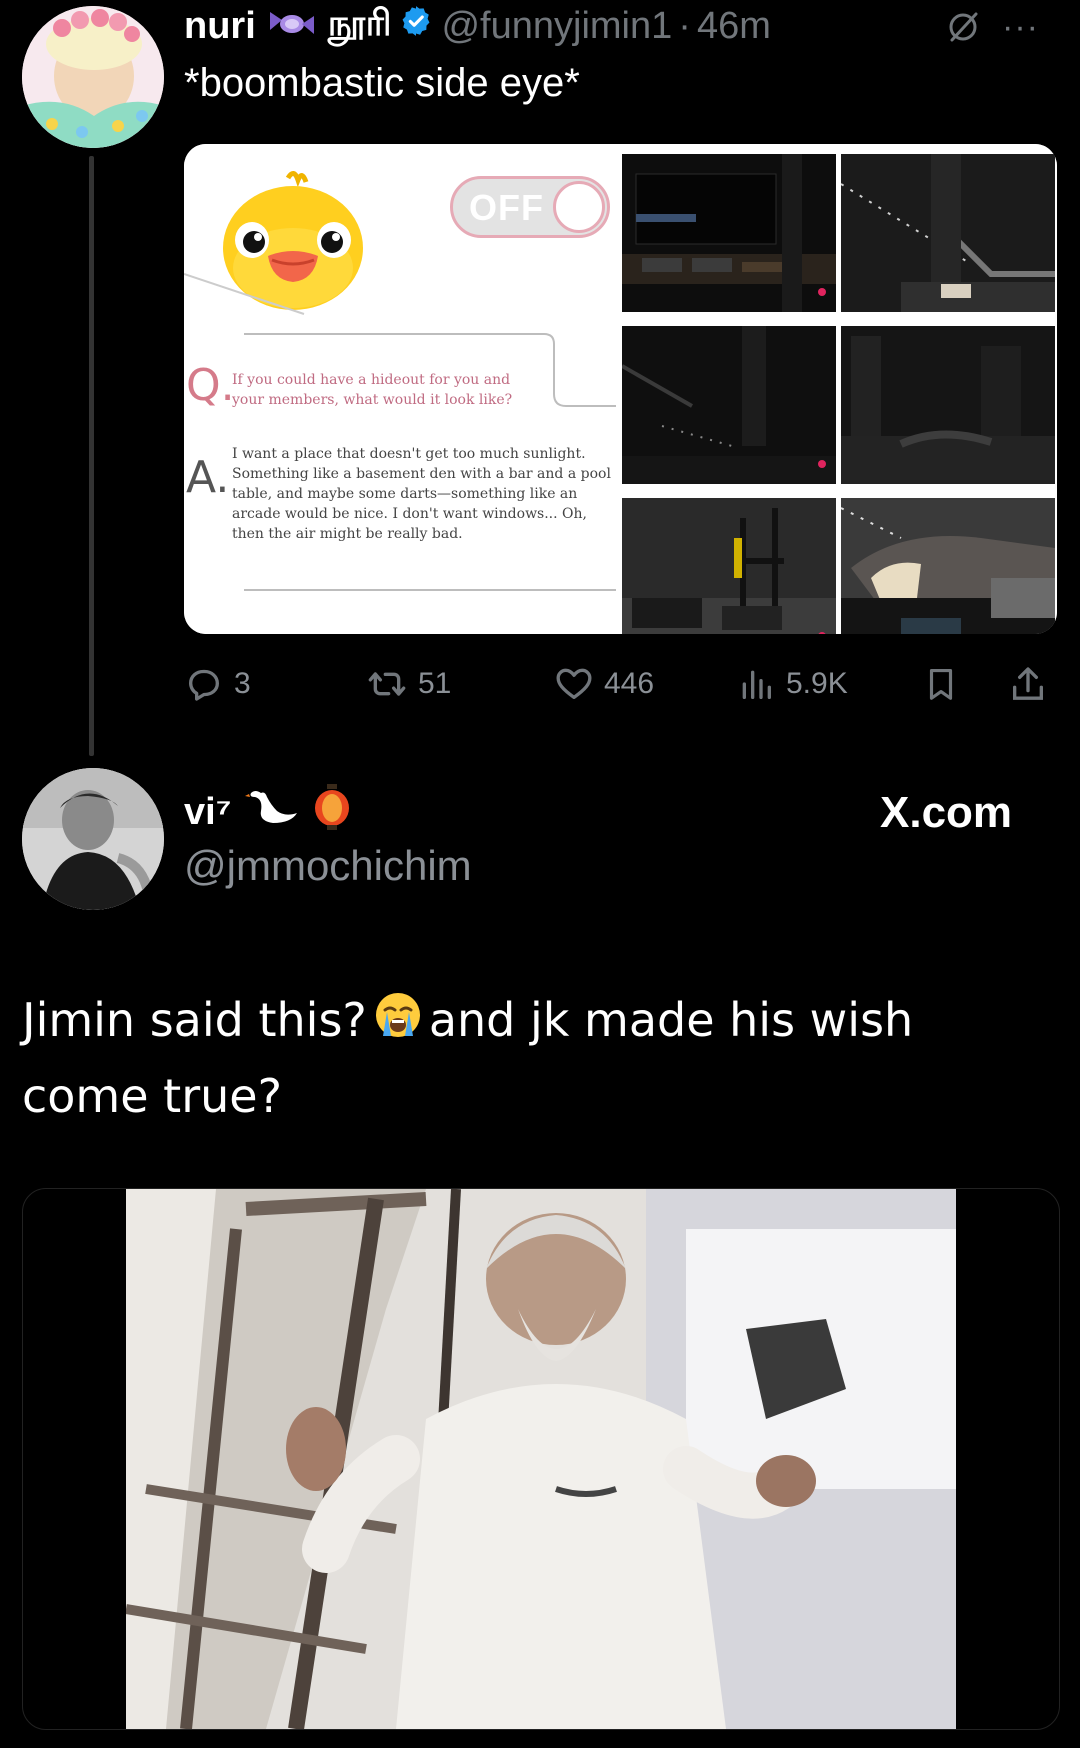  I want to click on repost-count: 51, so click(435, 683).